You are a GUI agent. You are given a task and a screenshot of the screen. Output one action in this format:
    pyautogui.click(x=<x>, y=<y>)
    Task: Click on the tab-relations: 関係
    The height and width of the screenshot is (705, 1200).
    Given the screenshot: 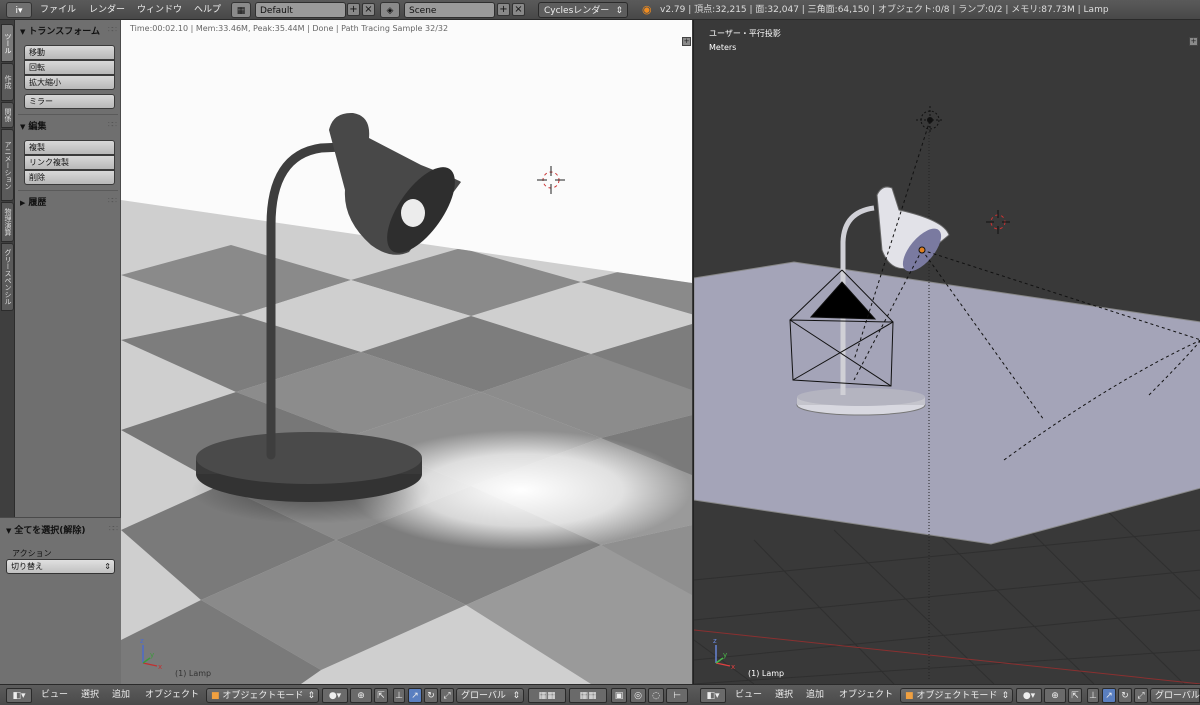 What is the action you would take?
    pyautogui.click(x=7, y=115)
    